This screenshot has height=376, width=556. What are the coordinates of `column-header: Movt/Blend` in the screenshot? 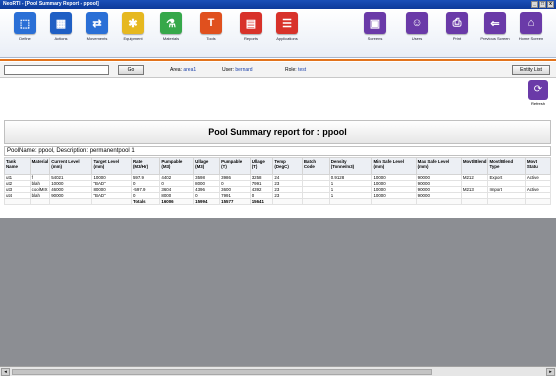 It's located at (474, 166).